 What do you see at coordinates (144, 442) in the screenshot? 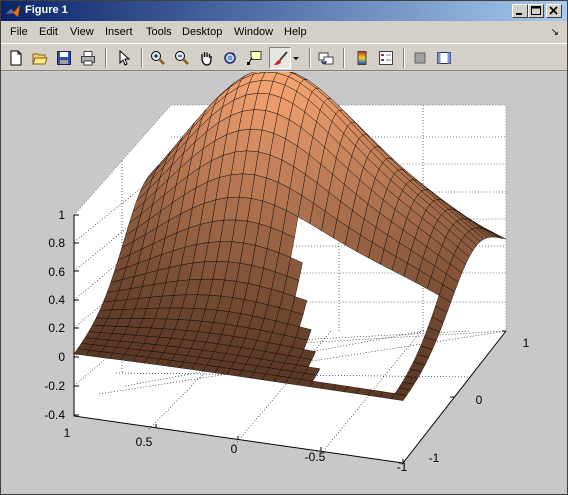
I see `x-tick-label: 0.5` at bounding box center [144, 442].